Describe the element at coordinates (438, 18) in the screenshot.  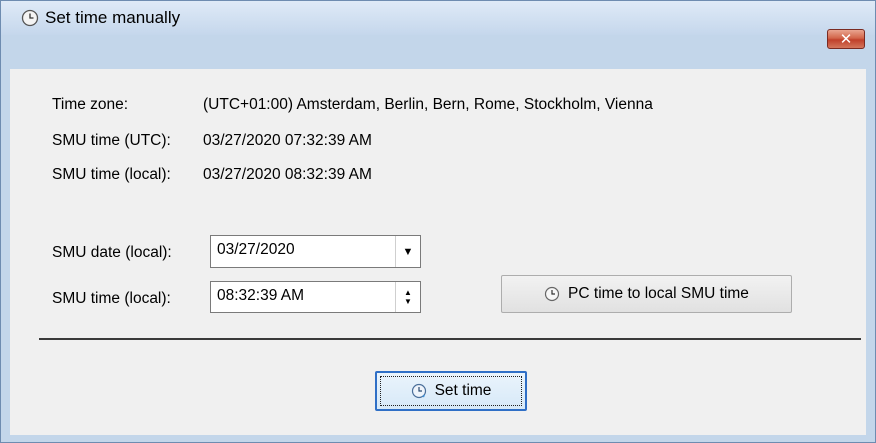
I see `title-bar: Set time manually` at that location.